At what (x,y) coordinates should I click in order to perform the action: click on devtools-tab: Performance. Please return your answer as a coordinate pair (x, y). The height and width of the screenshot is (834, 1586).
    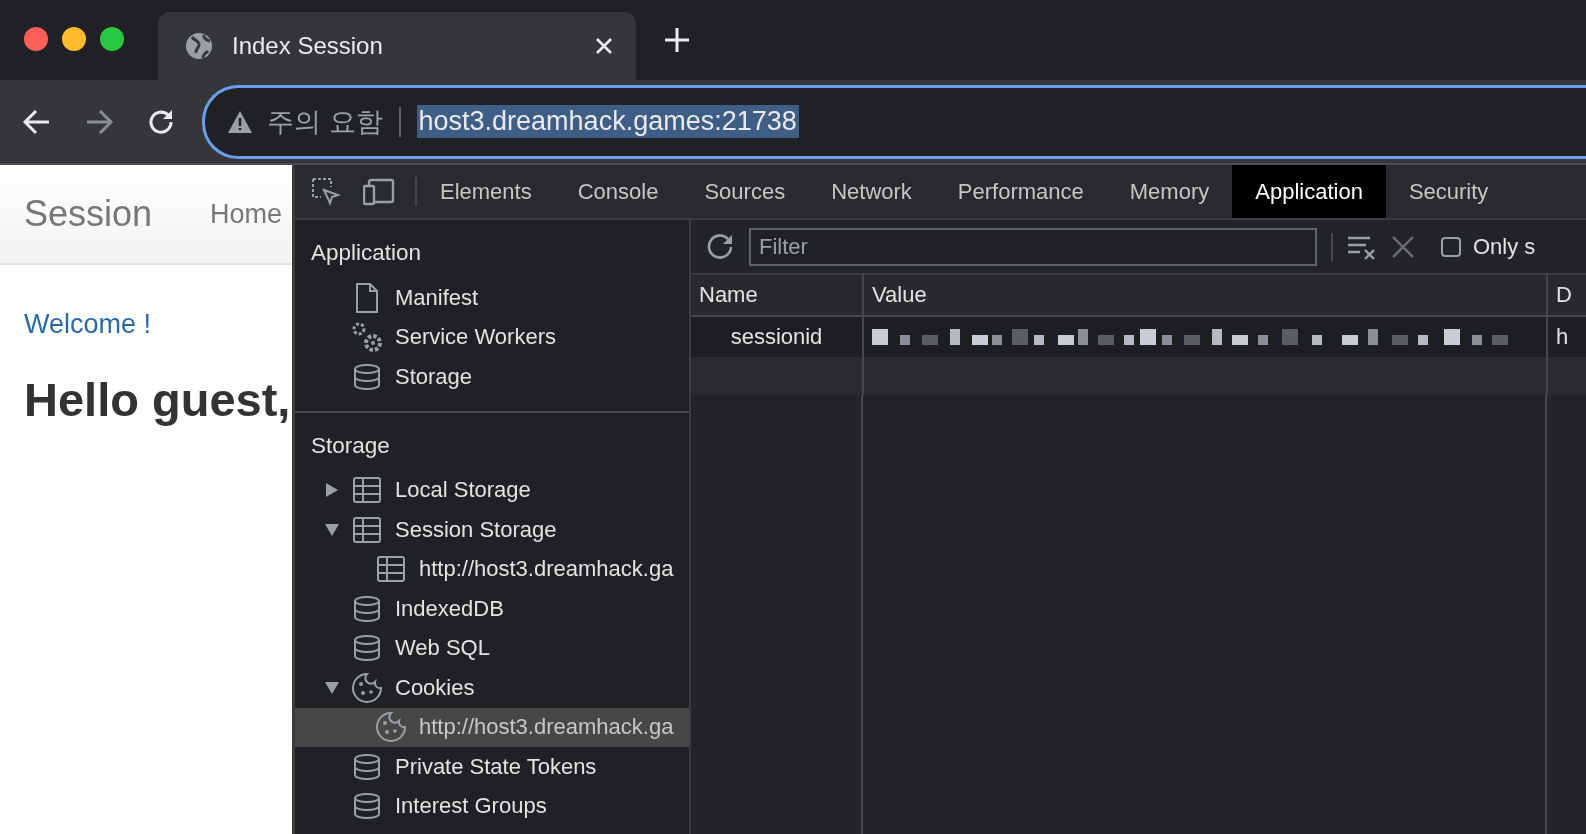
    Looking at the image, I should click on (1020, 191).